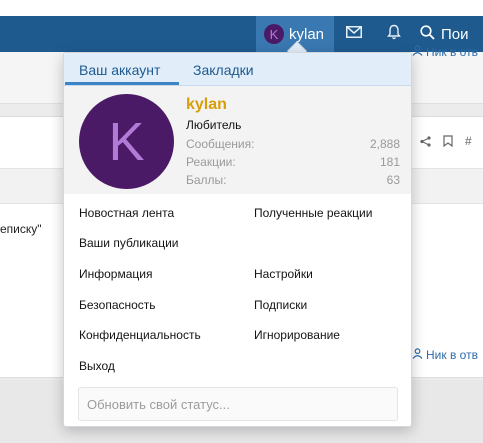  Describe the element at coordinates (313, 213) in the screenshot. I see `link-received-reactions: Полученные реакции` at that location.